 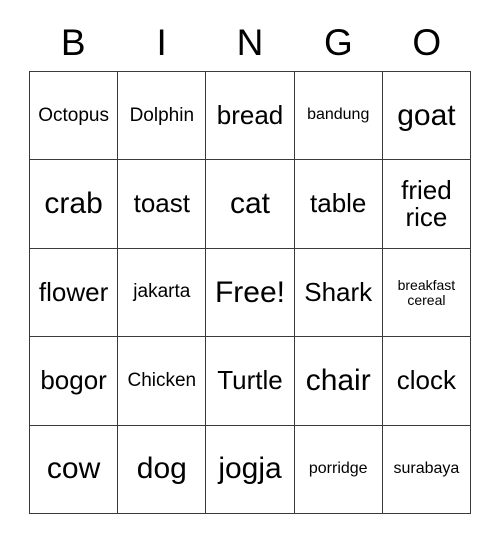 I want to click on bingo-cell-label: toast, so click(x=161, y=203).